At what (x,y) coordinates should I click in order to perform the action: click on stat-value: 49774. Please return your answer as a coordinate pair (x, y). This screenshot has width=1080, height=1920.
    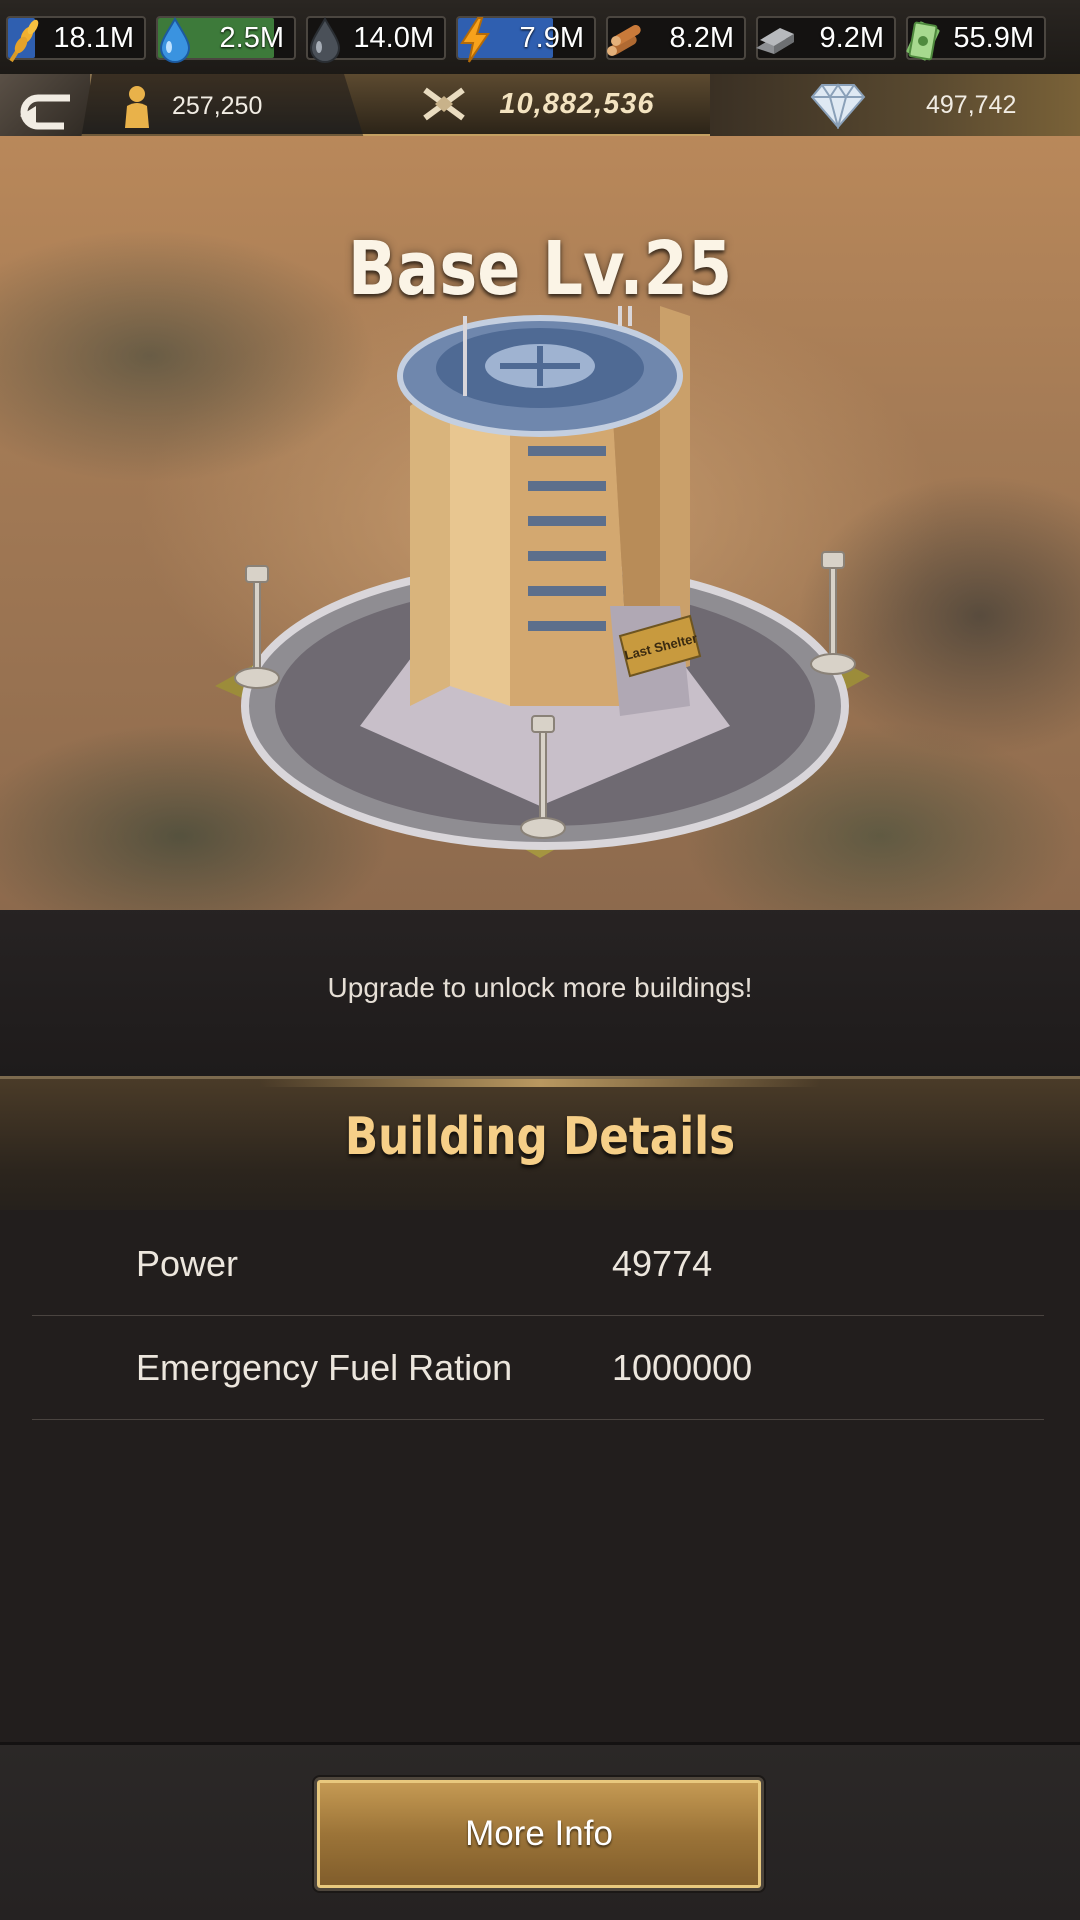
    Looking at the image, I should click on (662, 1263).